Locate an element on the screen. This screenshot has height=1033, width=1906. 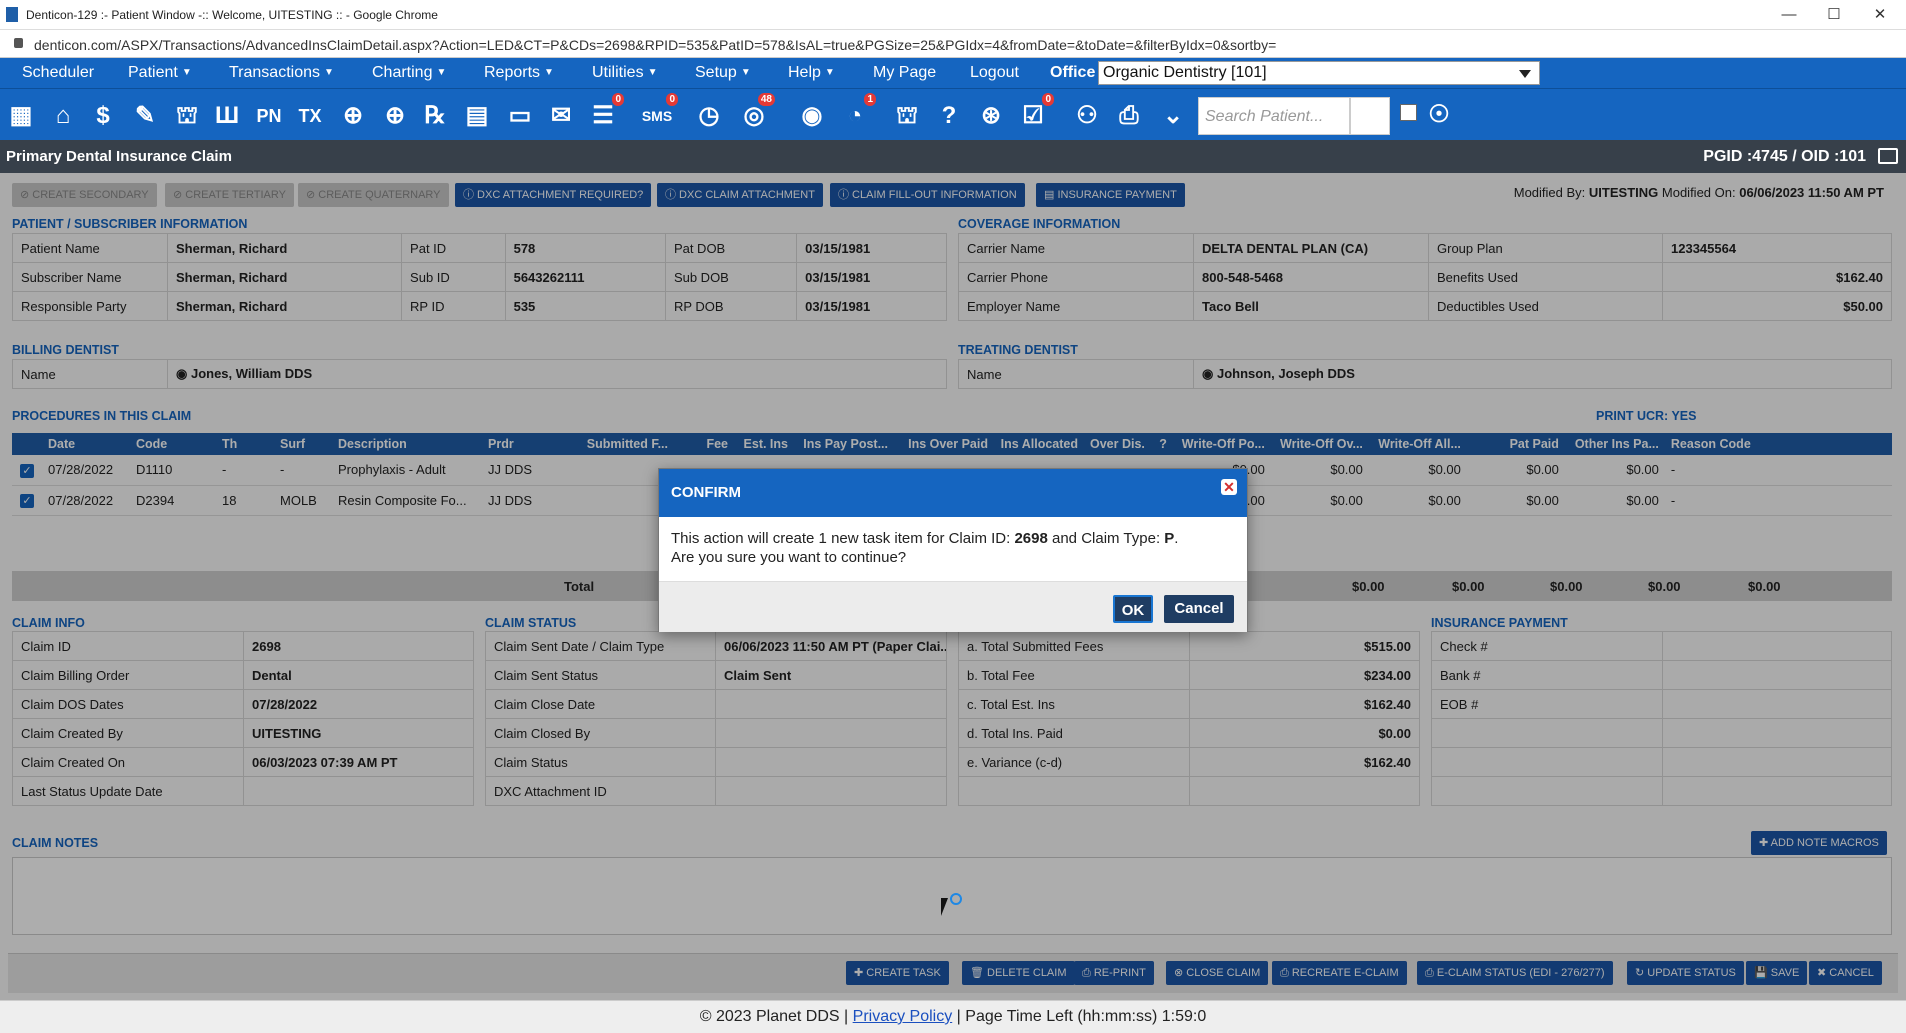
dollar-icon: $ is located at coordinates (103, 116).